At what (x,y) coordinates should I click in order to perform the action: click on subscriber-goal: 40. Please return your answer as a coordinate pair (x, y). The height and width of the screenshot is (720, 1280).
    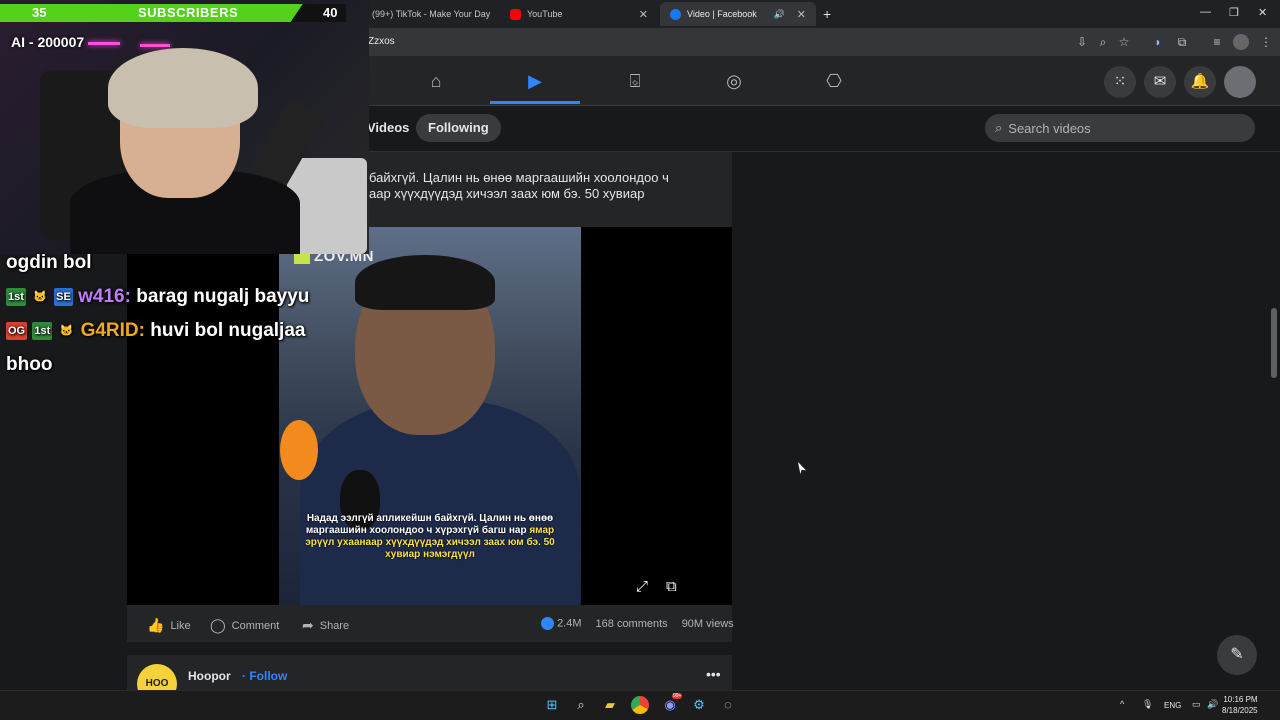
    Looking at the image, I should click on (330, 12).